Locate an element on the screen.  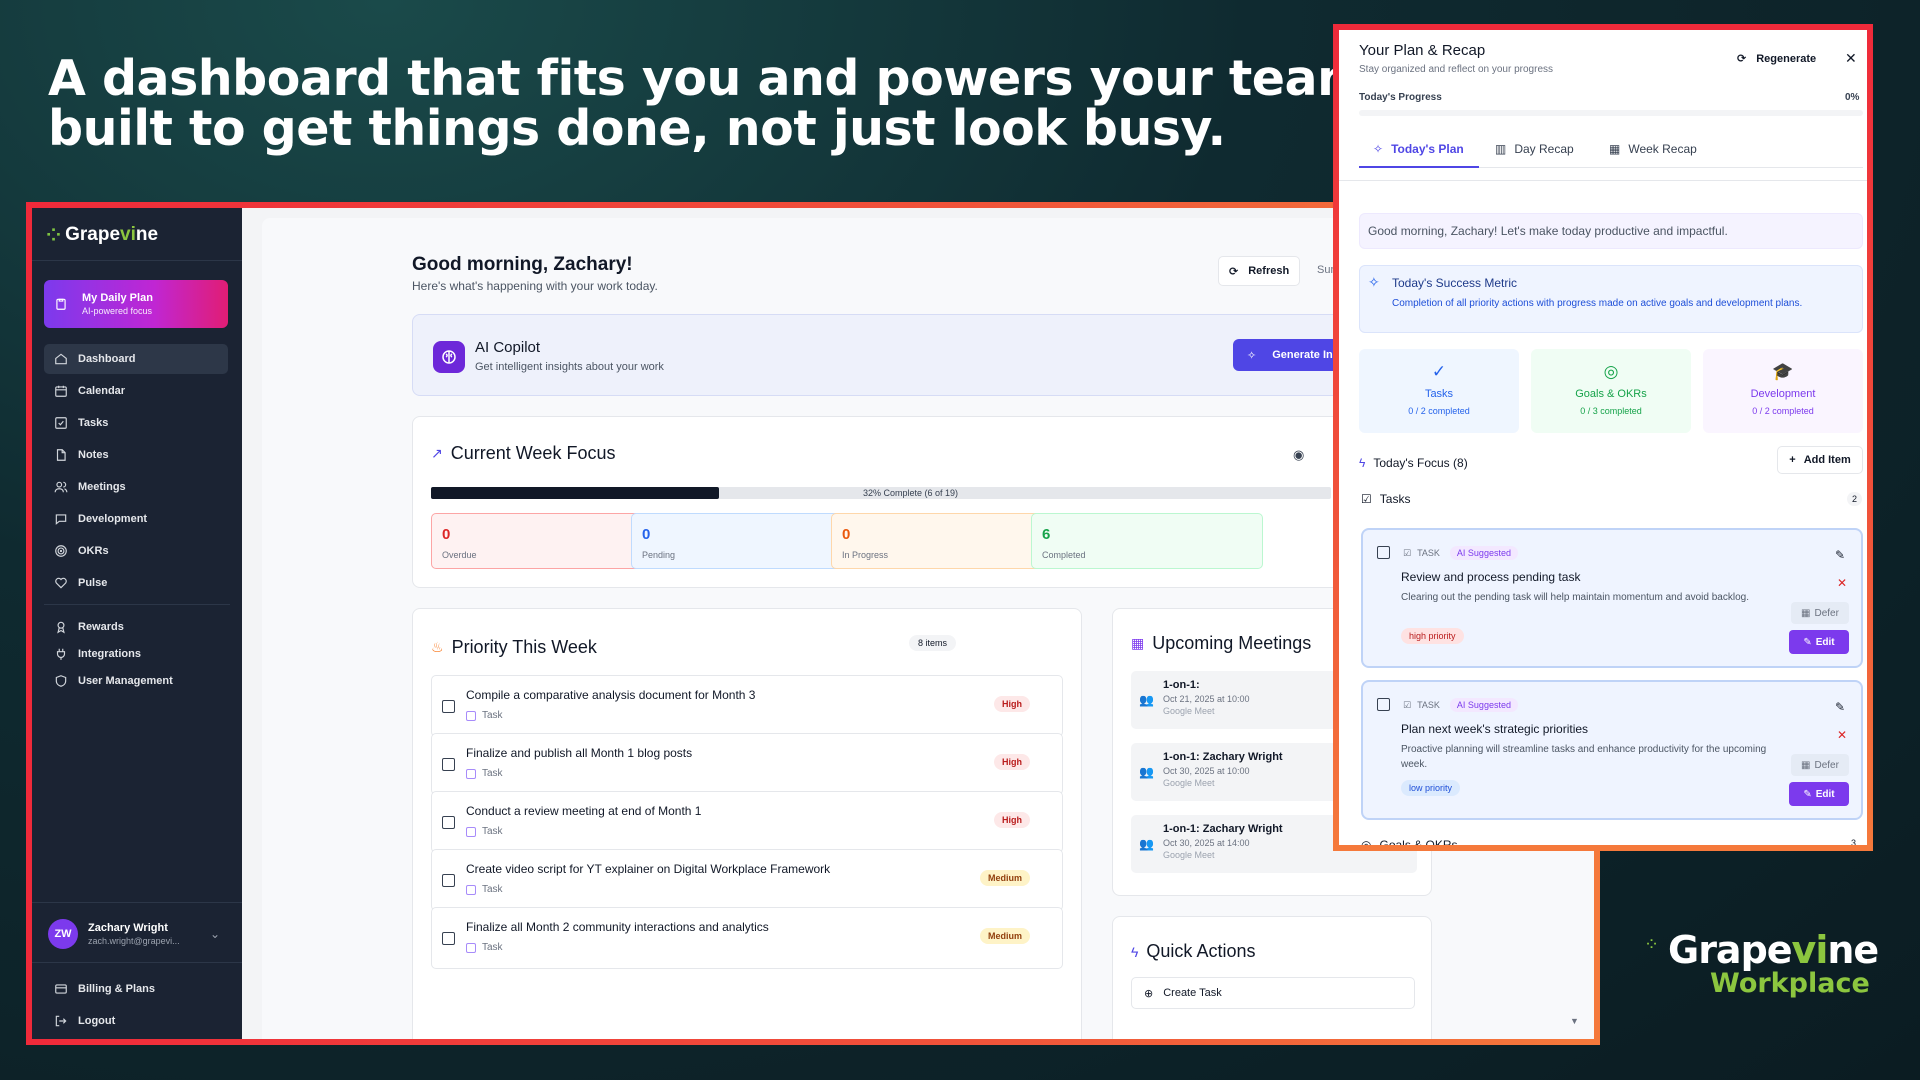
sidebar-item-tasks: Tasks is located at coordinates (136, 423).